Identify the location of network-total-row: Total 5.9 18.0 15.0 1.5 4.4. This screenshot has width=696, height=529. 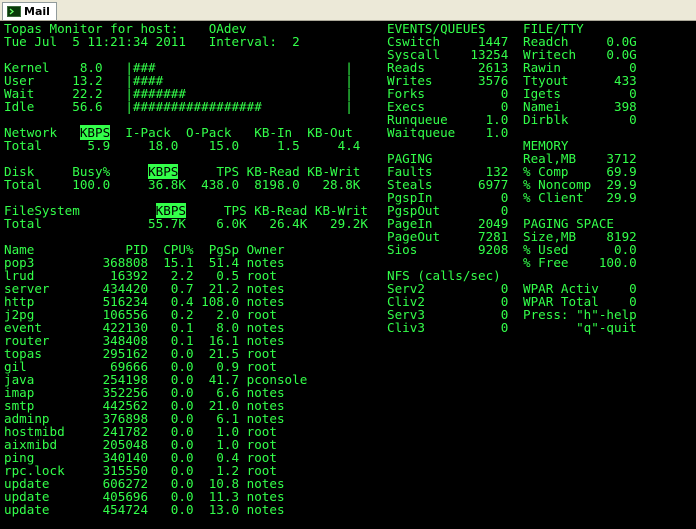
(182, 145).